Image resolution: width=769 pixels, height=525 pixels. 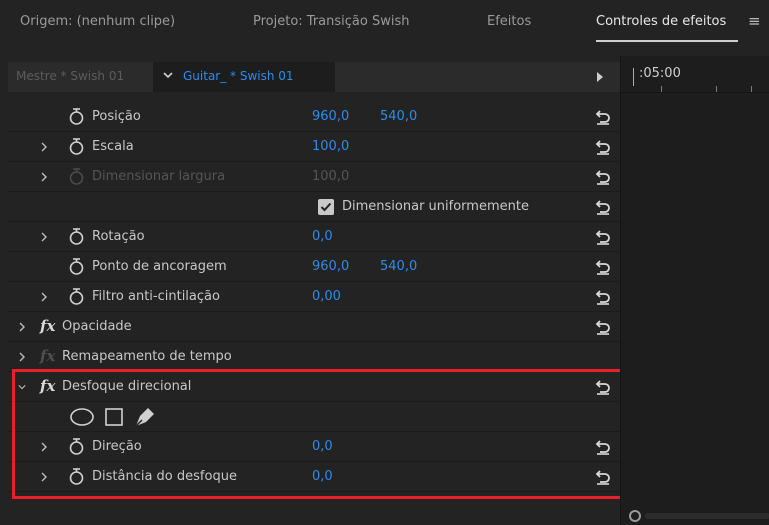 I want to click on property-row-escala: Escala 100,0, so click(x=314, y=147).